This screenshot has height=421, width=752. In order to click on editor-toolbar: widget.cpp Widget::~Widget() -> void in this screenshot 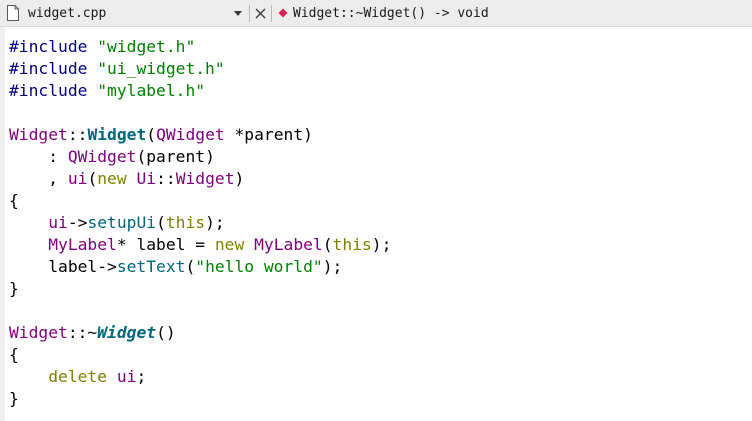, I will do `click(376, 13)`.